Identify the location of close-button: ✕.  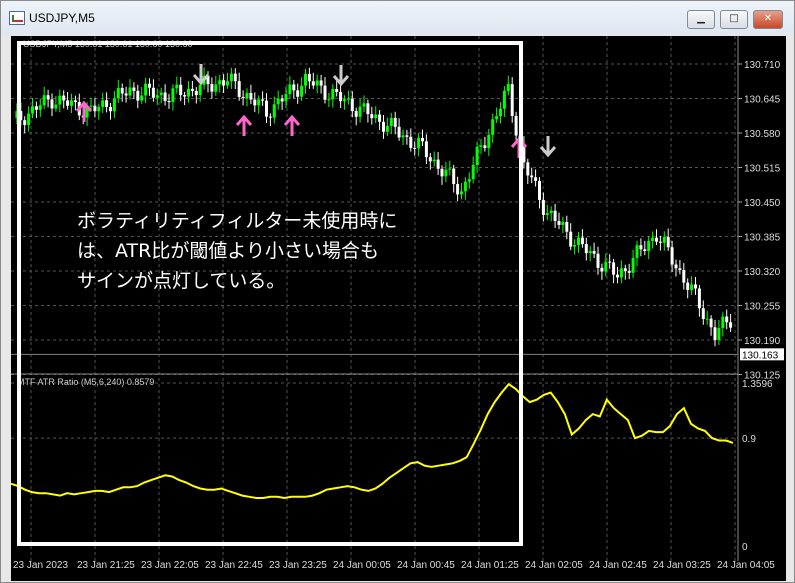
(768, 19).